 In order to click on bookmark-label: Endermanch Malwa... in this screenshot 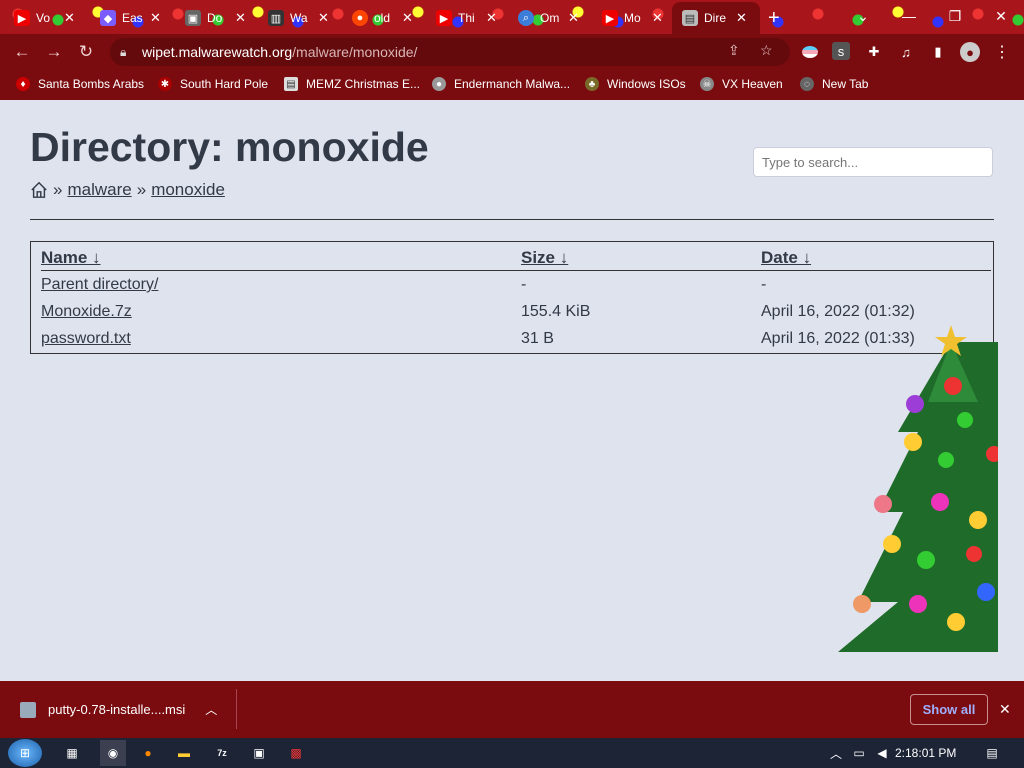, I will do `click(512, 84)`.